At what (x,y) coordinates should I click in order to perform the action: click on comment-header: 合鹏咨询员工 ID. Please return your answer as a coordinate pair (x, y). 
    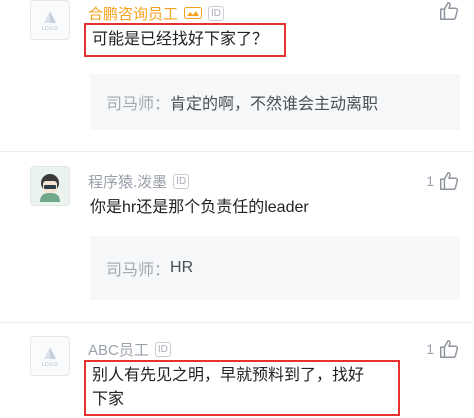
    Looking at the image, I should click on (156, 13).